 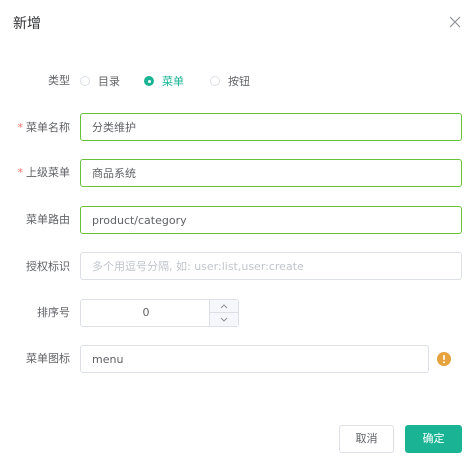 What do you see at coordinates (146, 313) in the screenshot?
I see `order-num-value: 0` at bounding box center [146, 313].